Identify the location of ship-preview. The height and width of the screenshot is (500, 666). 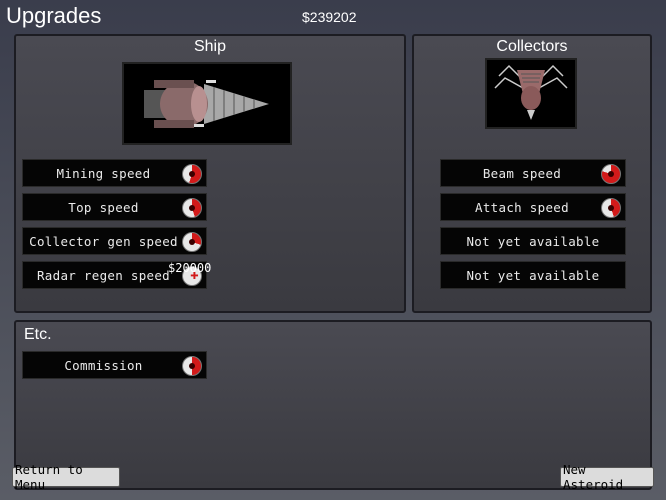
(207, 103).